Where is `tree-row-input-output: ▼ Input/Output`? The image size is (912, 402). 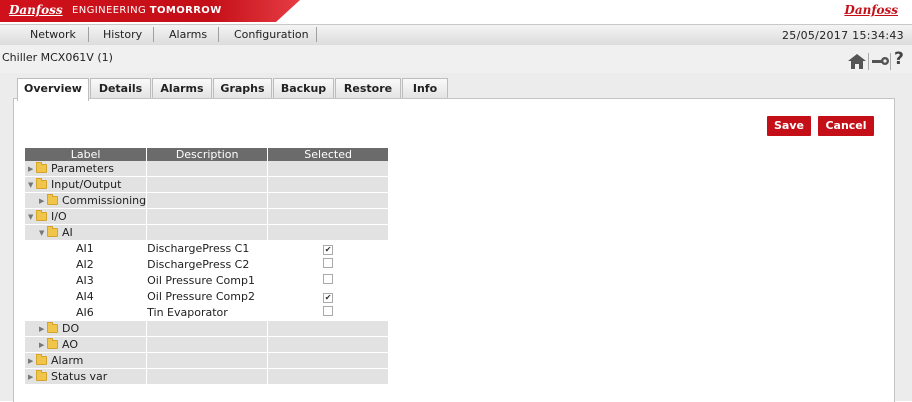 tree-row-input-output: ▼ Input/Output is located at coordinates (207, 184).